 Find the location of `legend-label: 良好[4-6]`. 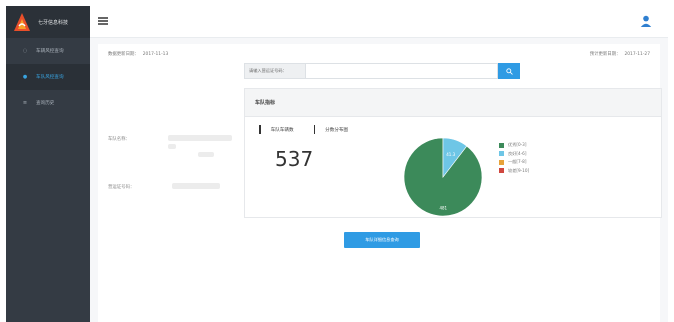

legend-label: 良好[4-6] is located at coordinates (517, 153).